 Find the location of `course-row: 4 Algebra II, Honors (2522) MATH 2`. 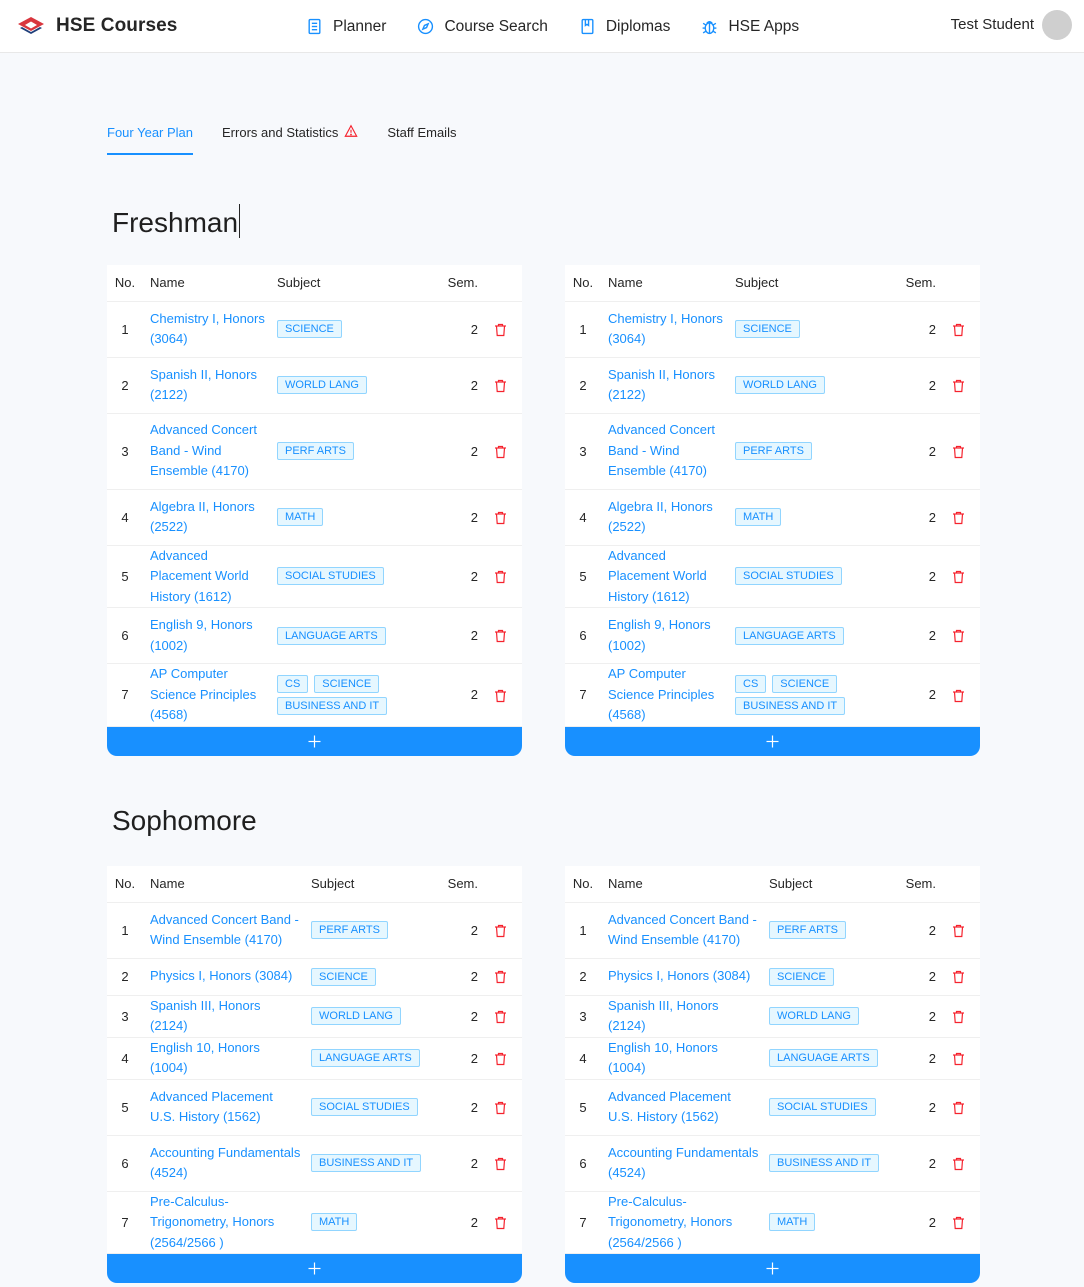

course-row: 4 Algebra II, Honors (2522) MATH 2 is located at coordinates (772, 517).